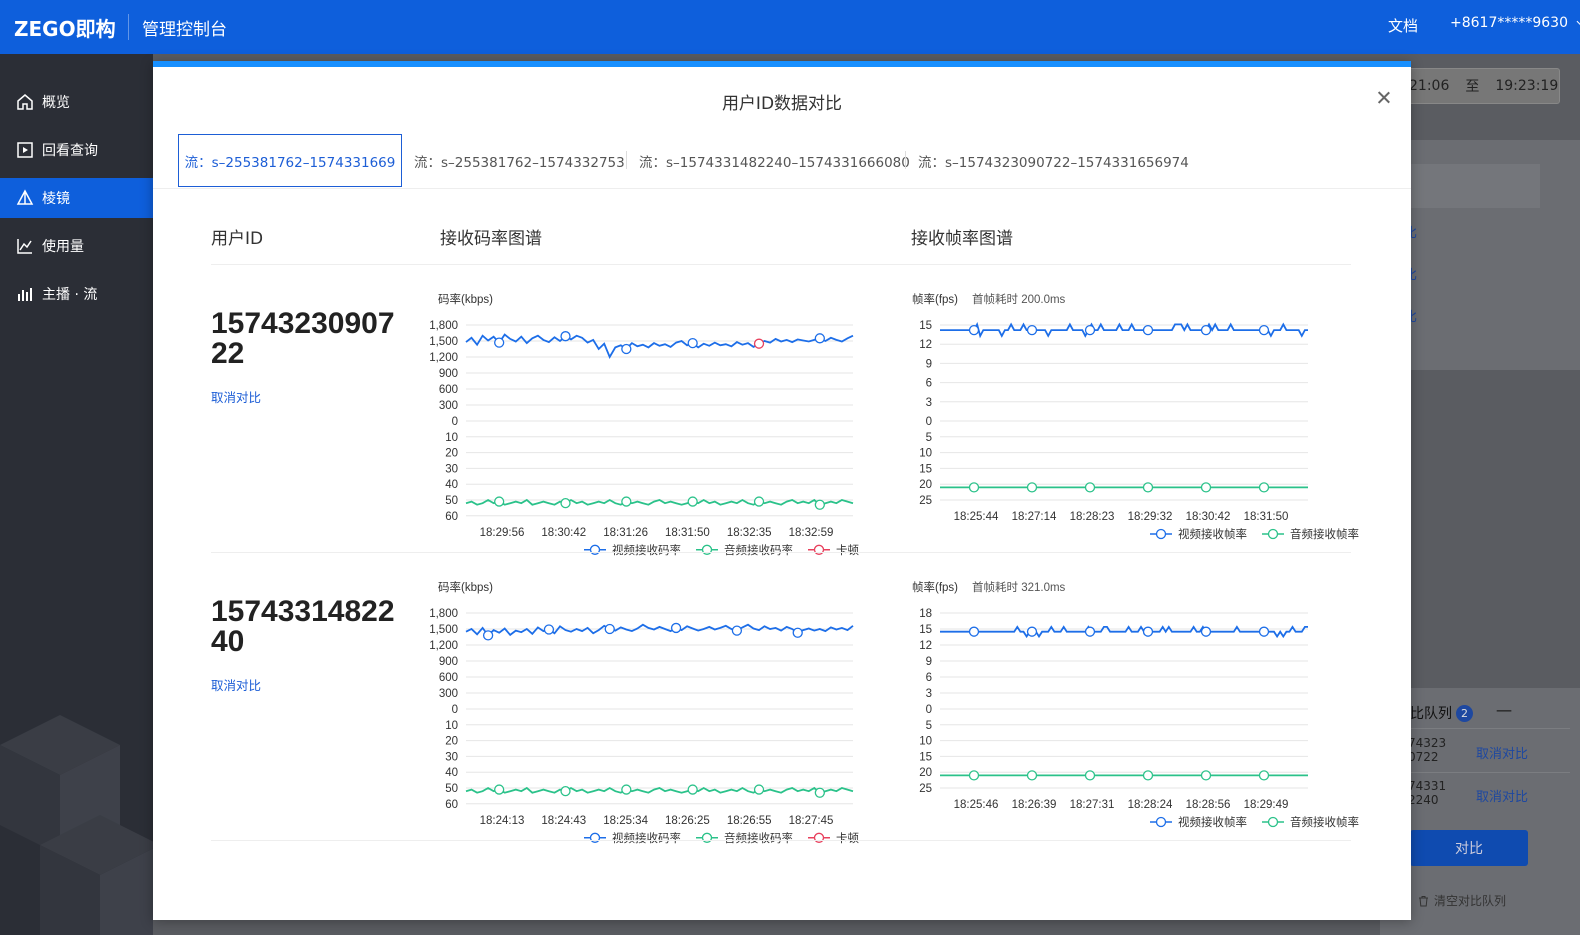 This screenshot has height=935, width=1580. I want to click on y-tick-label: 25, so click(925, 789).